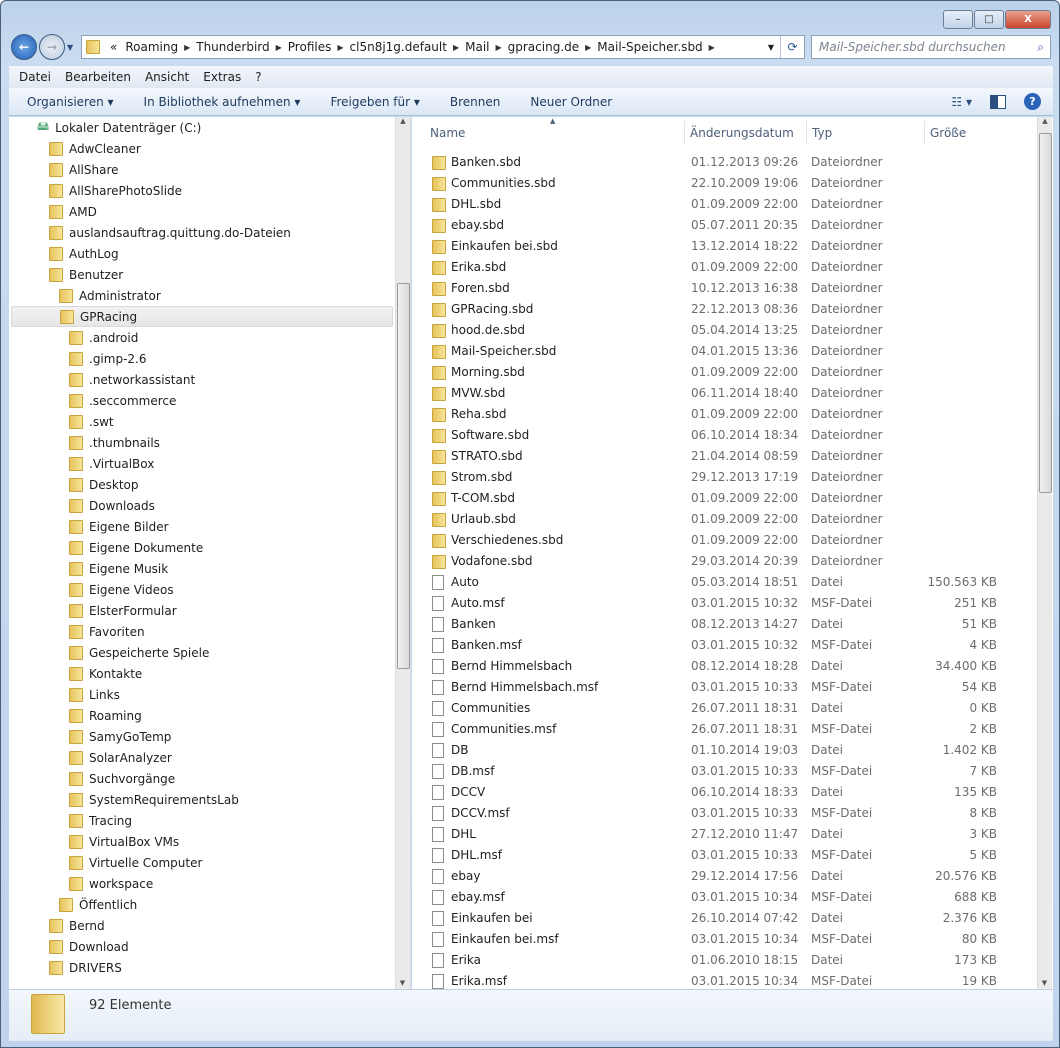  What do you see at coordinates (84, 169) in the screenshot?
I see `tree-item: AllShare` at bounding box center [84, 169].